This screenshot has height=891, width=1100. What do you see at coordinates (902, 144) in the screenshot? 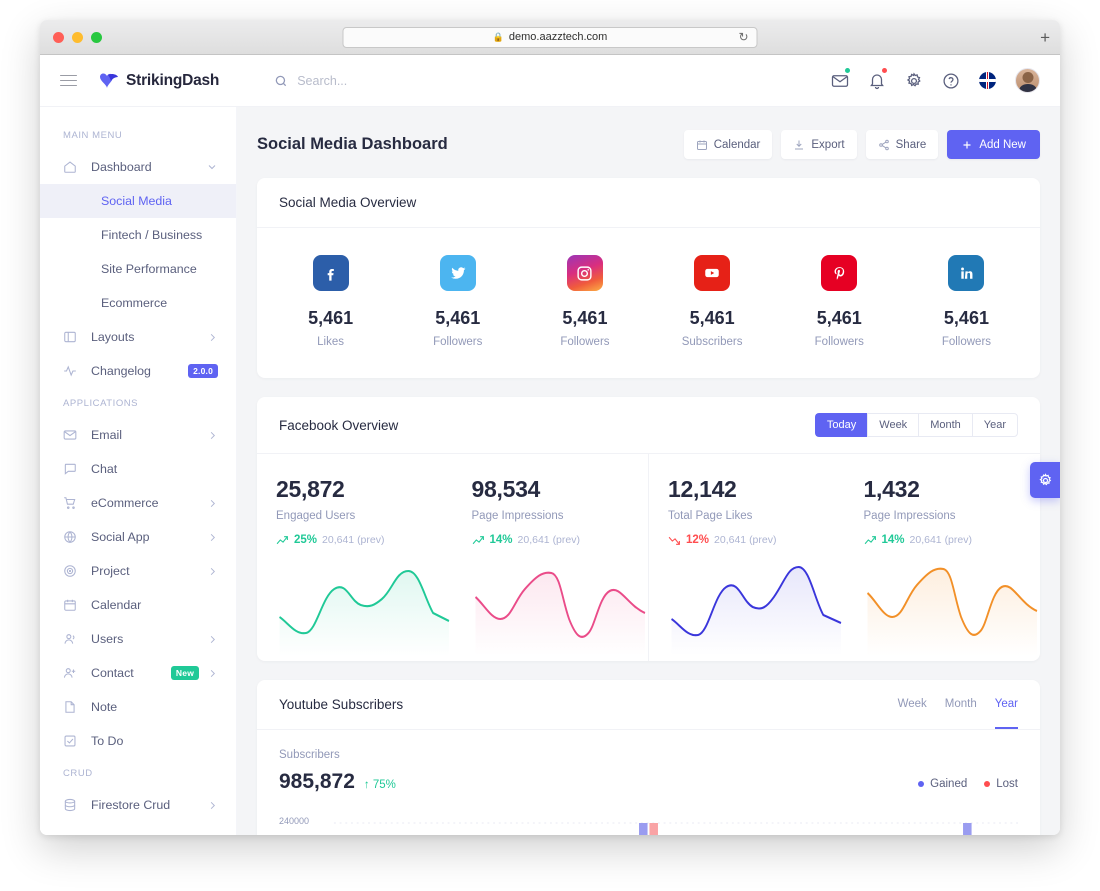
I see `share-button: Share` at bounding box center [902, 144].